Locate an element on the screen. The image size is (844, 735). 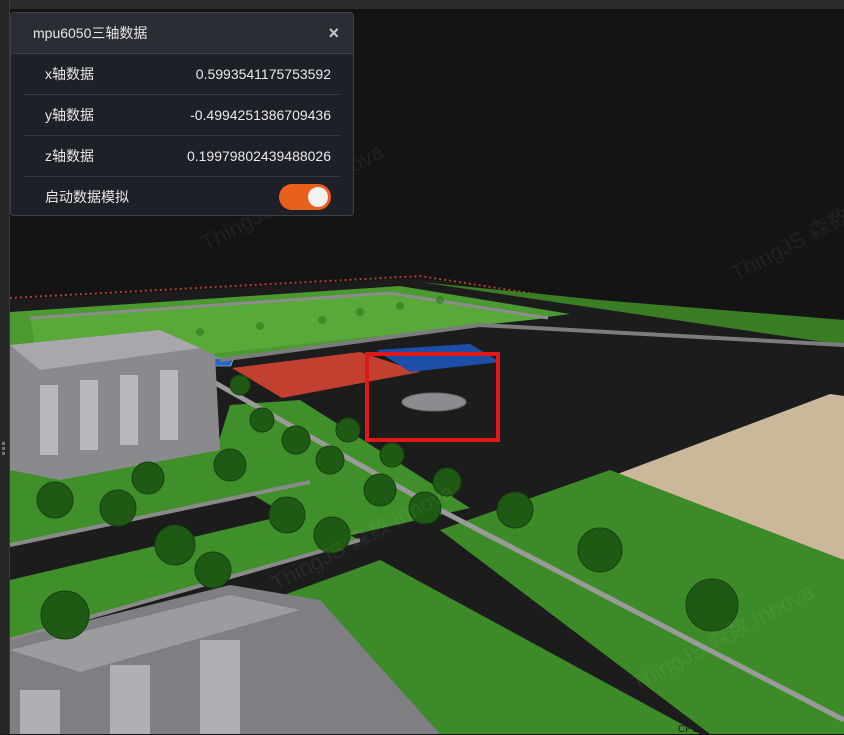
toggle-knob is located at coordinates (318, 197).